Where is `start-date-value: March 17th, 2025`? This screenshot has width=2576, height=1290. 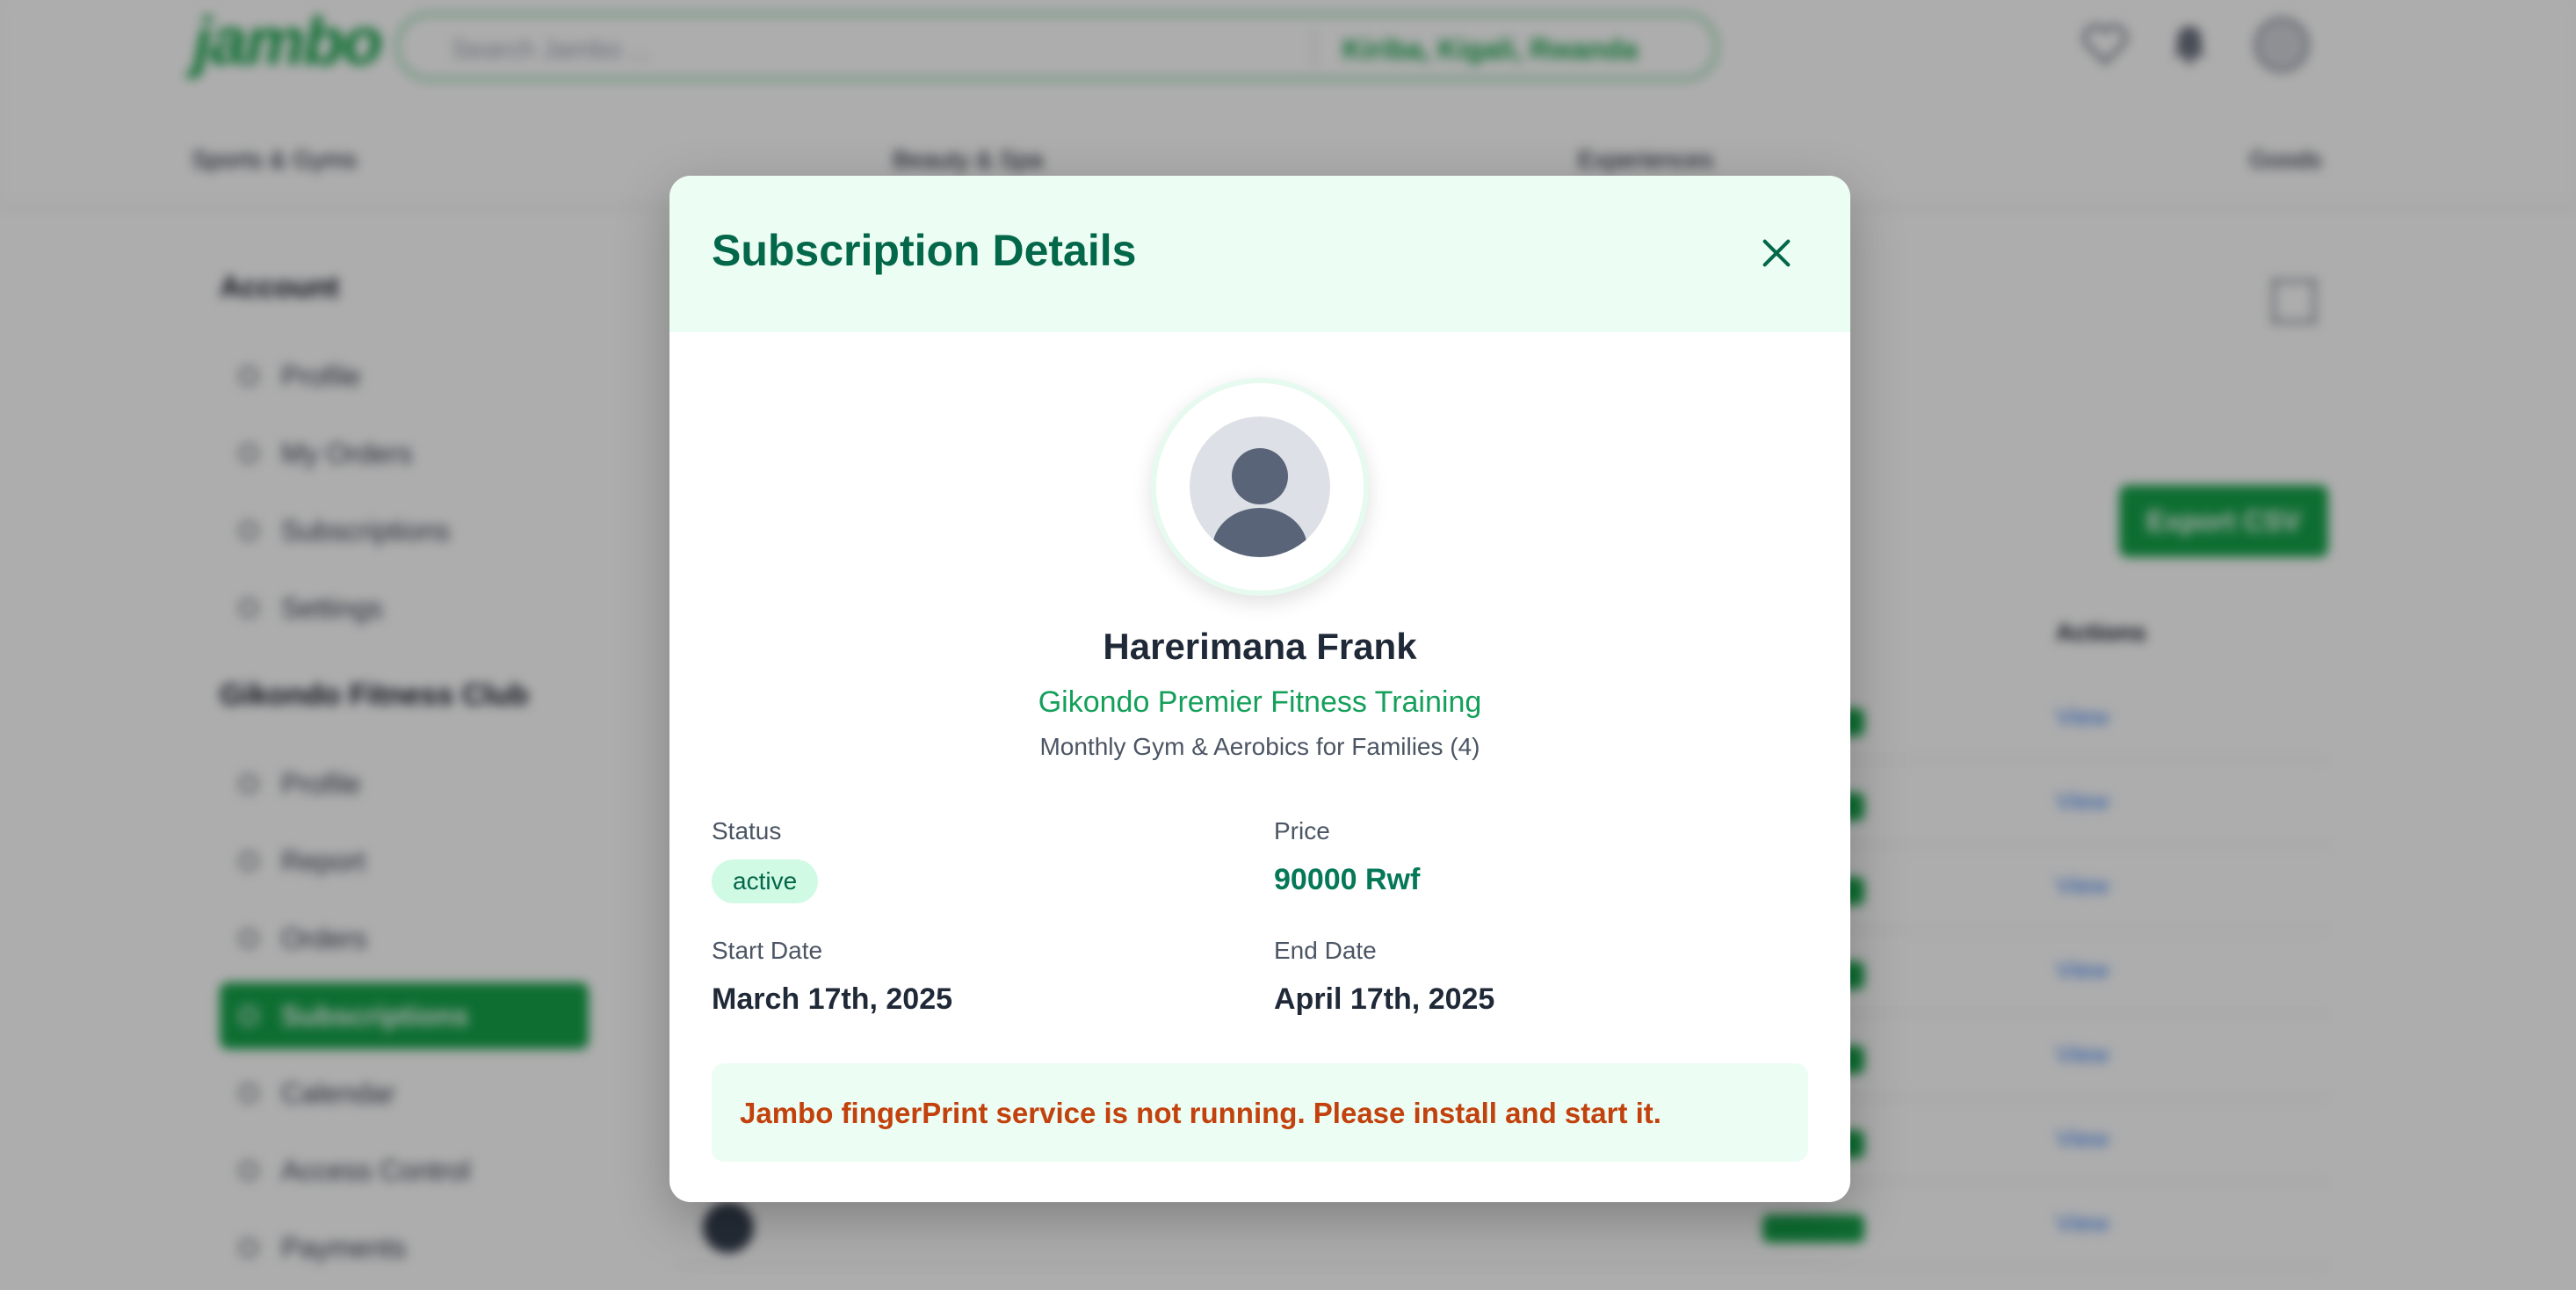 start-date-value: March 17th, 2025 is located at coordinates (832, 999).